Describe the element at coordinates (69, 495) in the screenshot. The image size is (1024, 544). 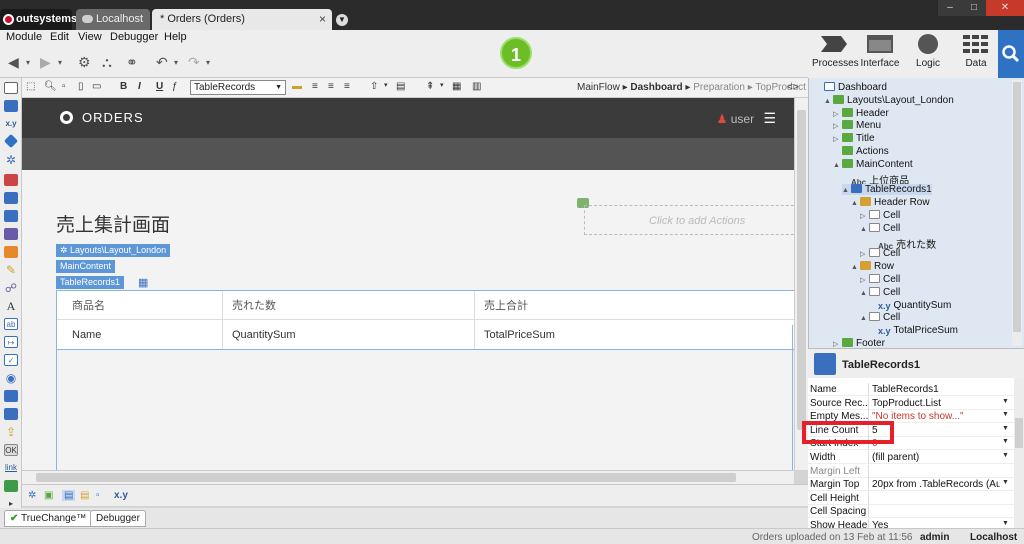
I see `table-records-widget-icon: ▤` at that location.